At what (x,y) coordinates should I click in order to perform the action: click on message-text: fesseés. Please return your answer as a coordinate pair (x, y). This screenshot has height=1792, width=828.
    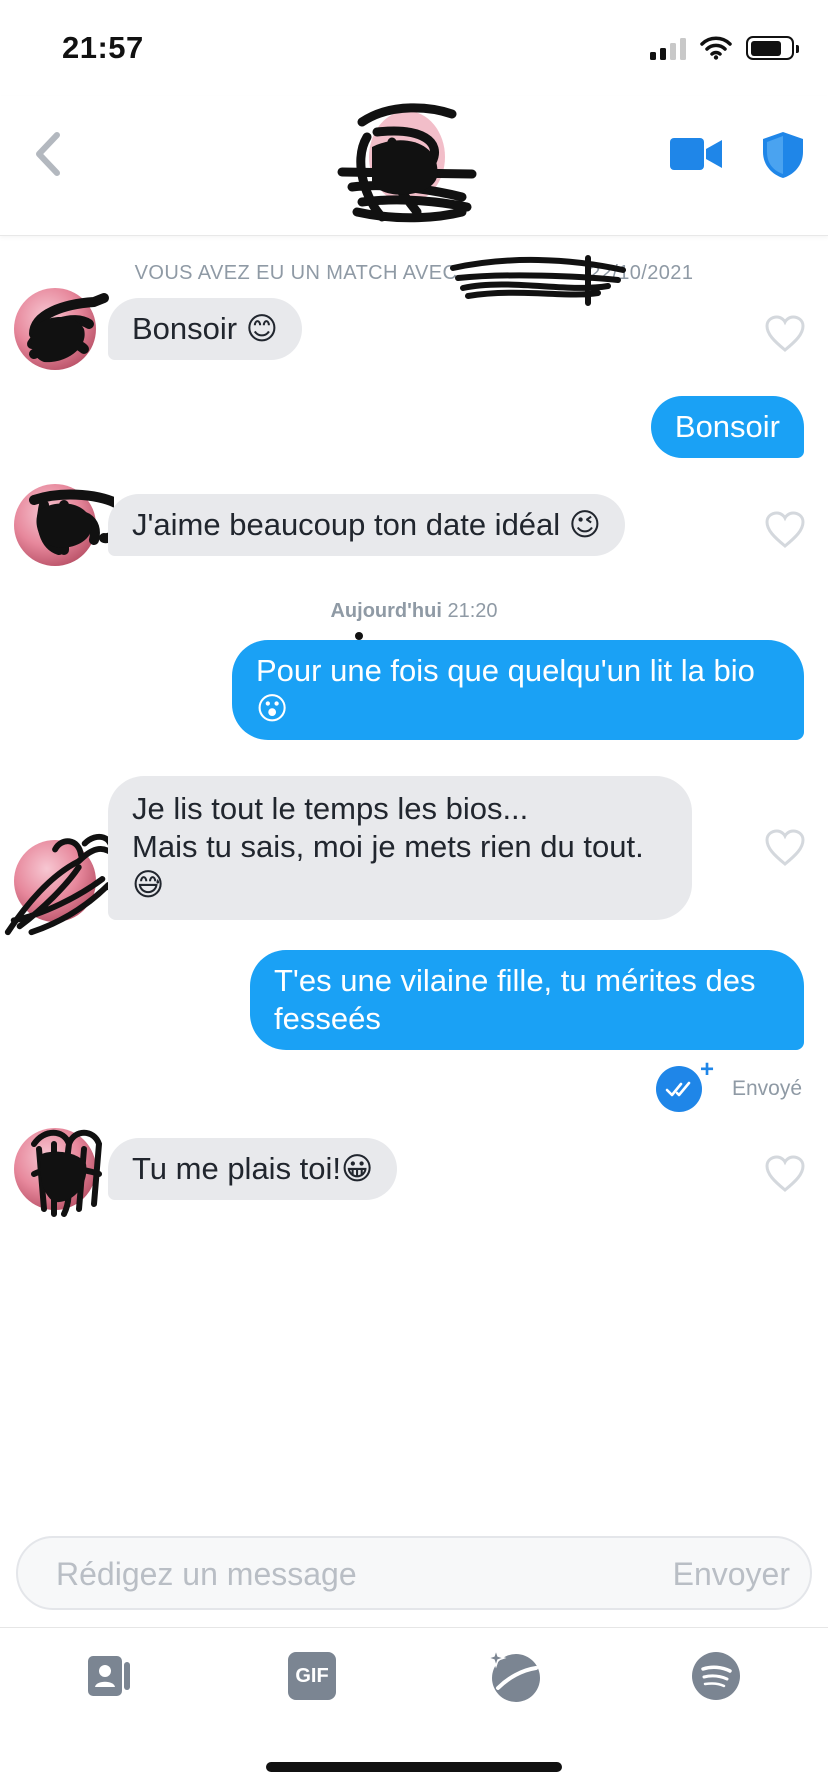
    Looking at the image, I should click on (327, 1018).